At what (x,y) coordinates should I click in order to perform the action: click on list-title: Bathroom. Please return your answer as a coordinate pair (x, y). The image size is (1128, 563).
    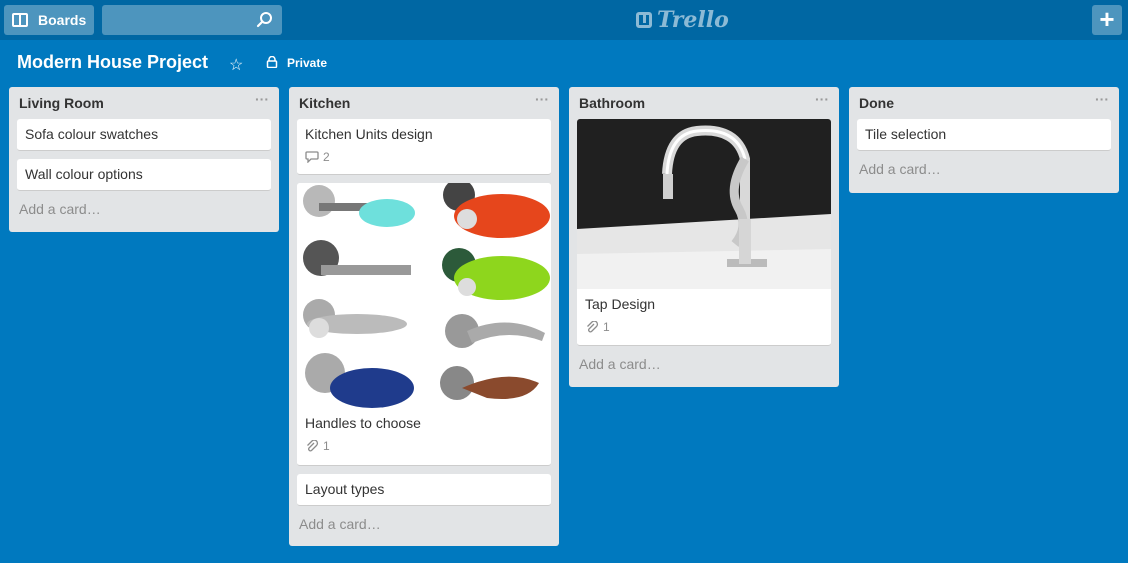
    Looking at the image, I should click on (612, 103).